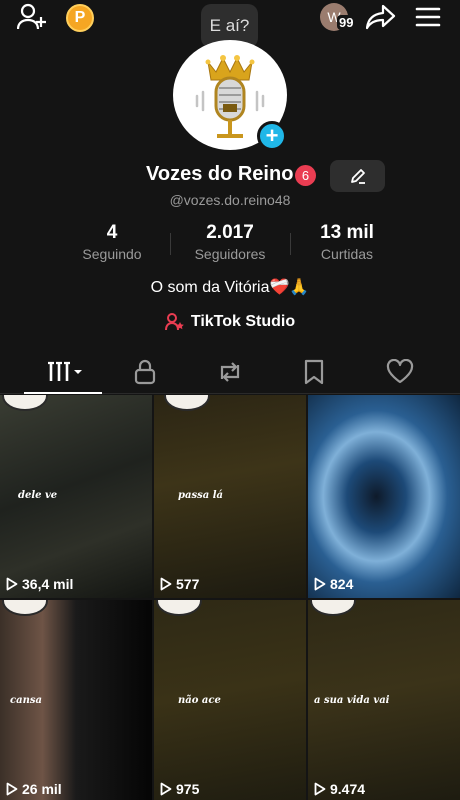  I want to click on bookmark-icon, so click(314, 372).